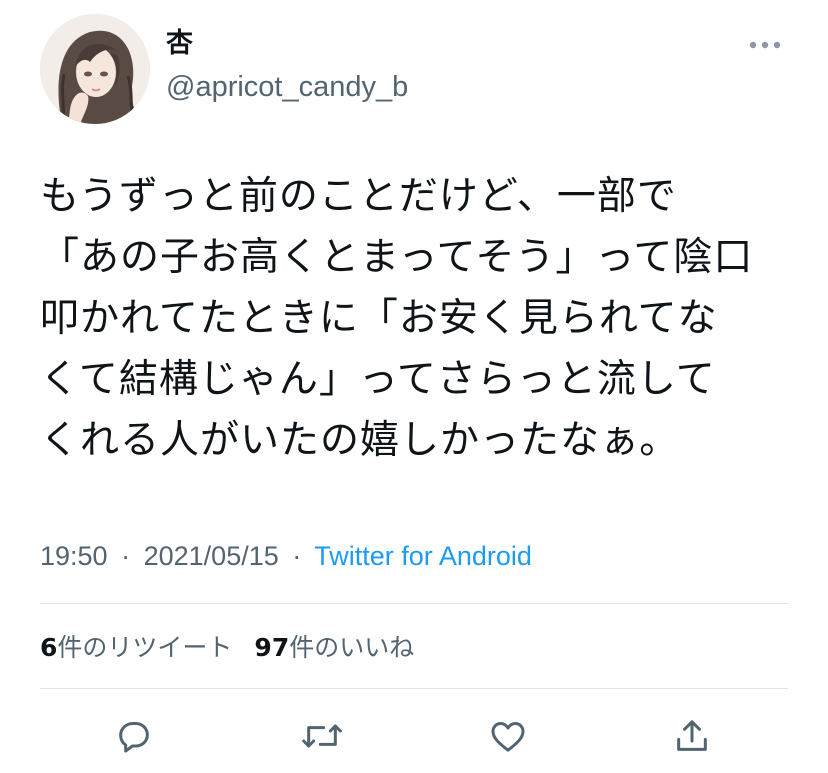  What do you see at coordinates (423, 556) in the screenshot?
I see `tweet-source-link: Twitter for Android` at bounding box center [423, 556].